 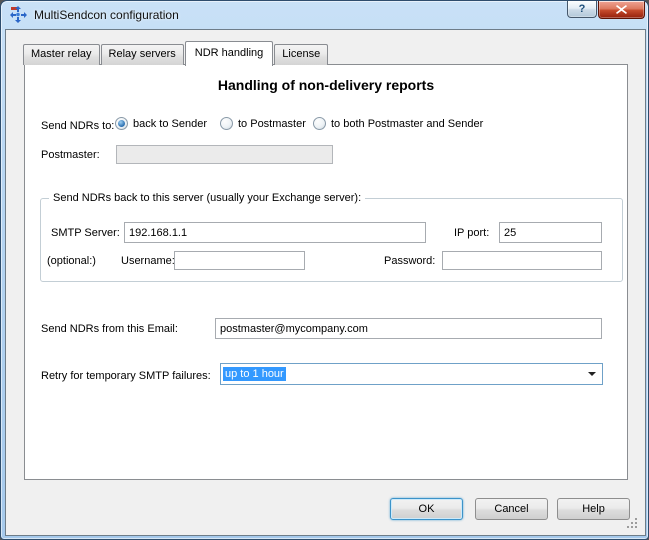 I want to click on retry-combobox: up to 1 hour, so click(x=411, y=374).